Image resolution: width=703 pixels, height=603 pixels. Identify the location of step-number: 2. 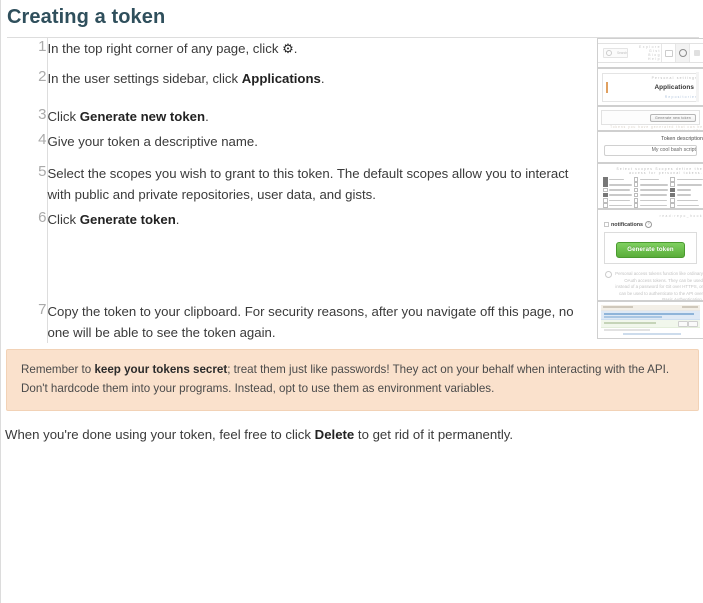
(42, 76).